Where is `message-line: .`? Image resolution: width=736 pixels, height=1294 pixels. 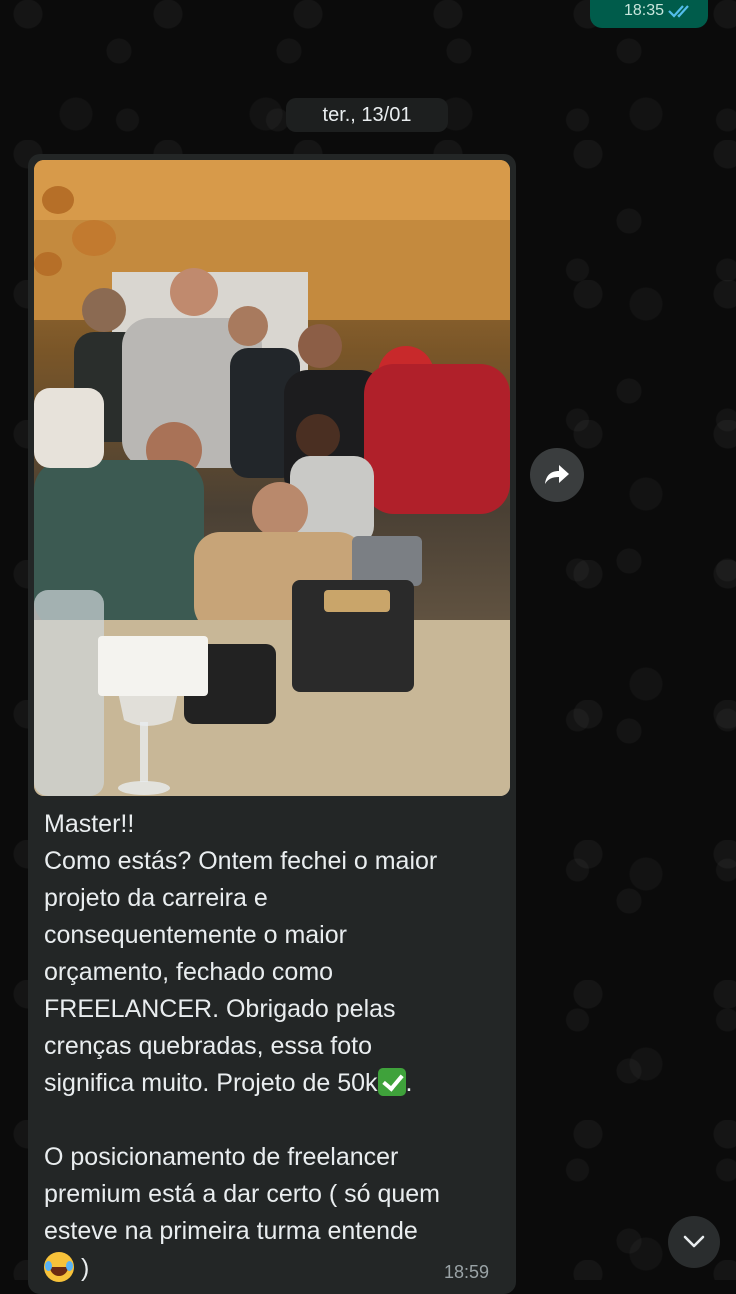 message-line: . is located at coordinates (409, 1083).